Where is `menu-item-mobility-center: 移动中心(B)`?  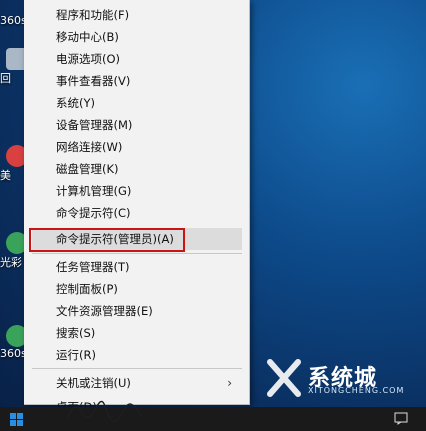 menu-item-mobility-center: 移动中心(B) is located at coordinates (137, 37).